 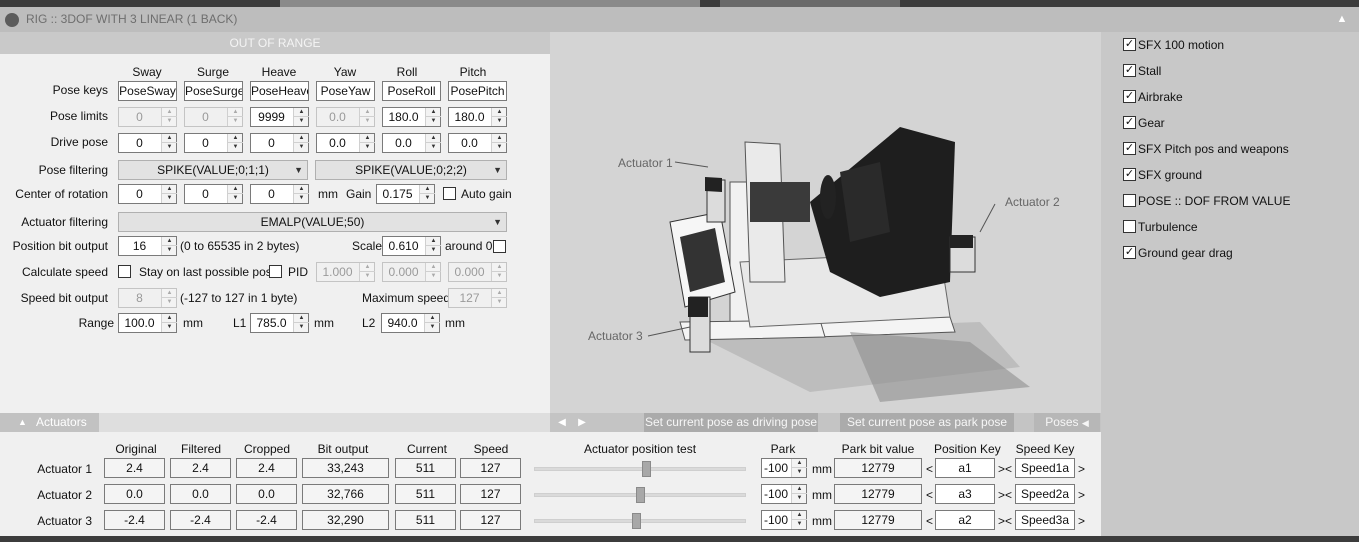 What do you see at coordinates (490, 520) in the screenshot?
I see `speed-value: 127` at bounding box center [490, 520].